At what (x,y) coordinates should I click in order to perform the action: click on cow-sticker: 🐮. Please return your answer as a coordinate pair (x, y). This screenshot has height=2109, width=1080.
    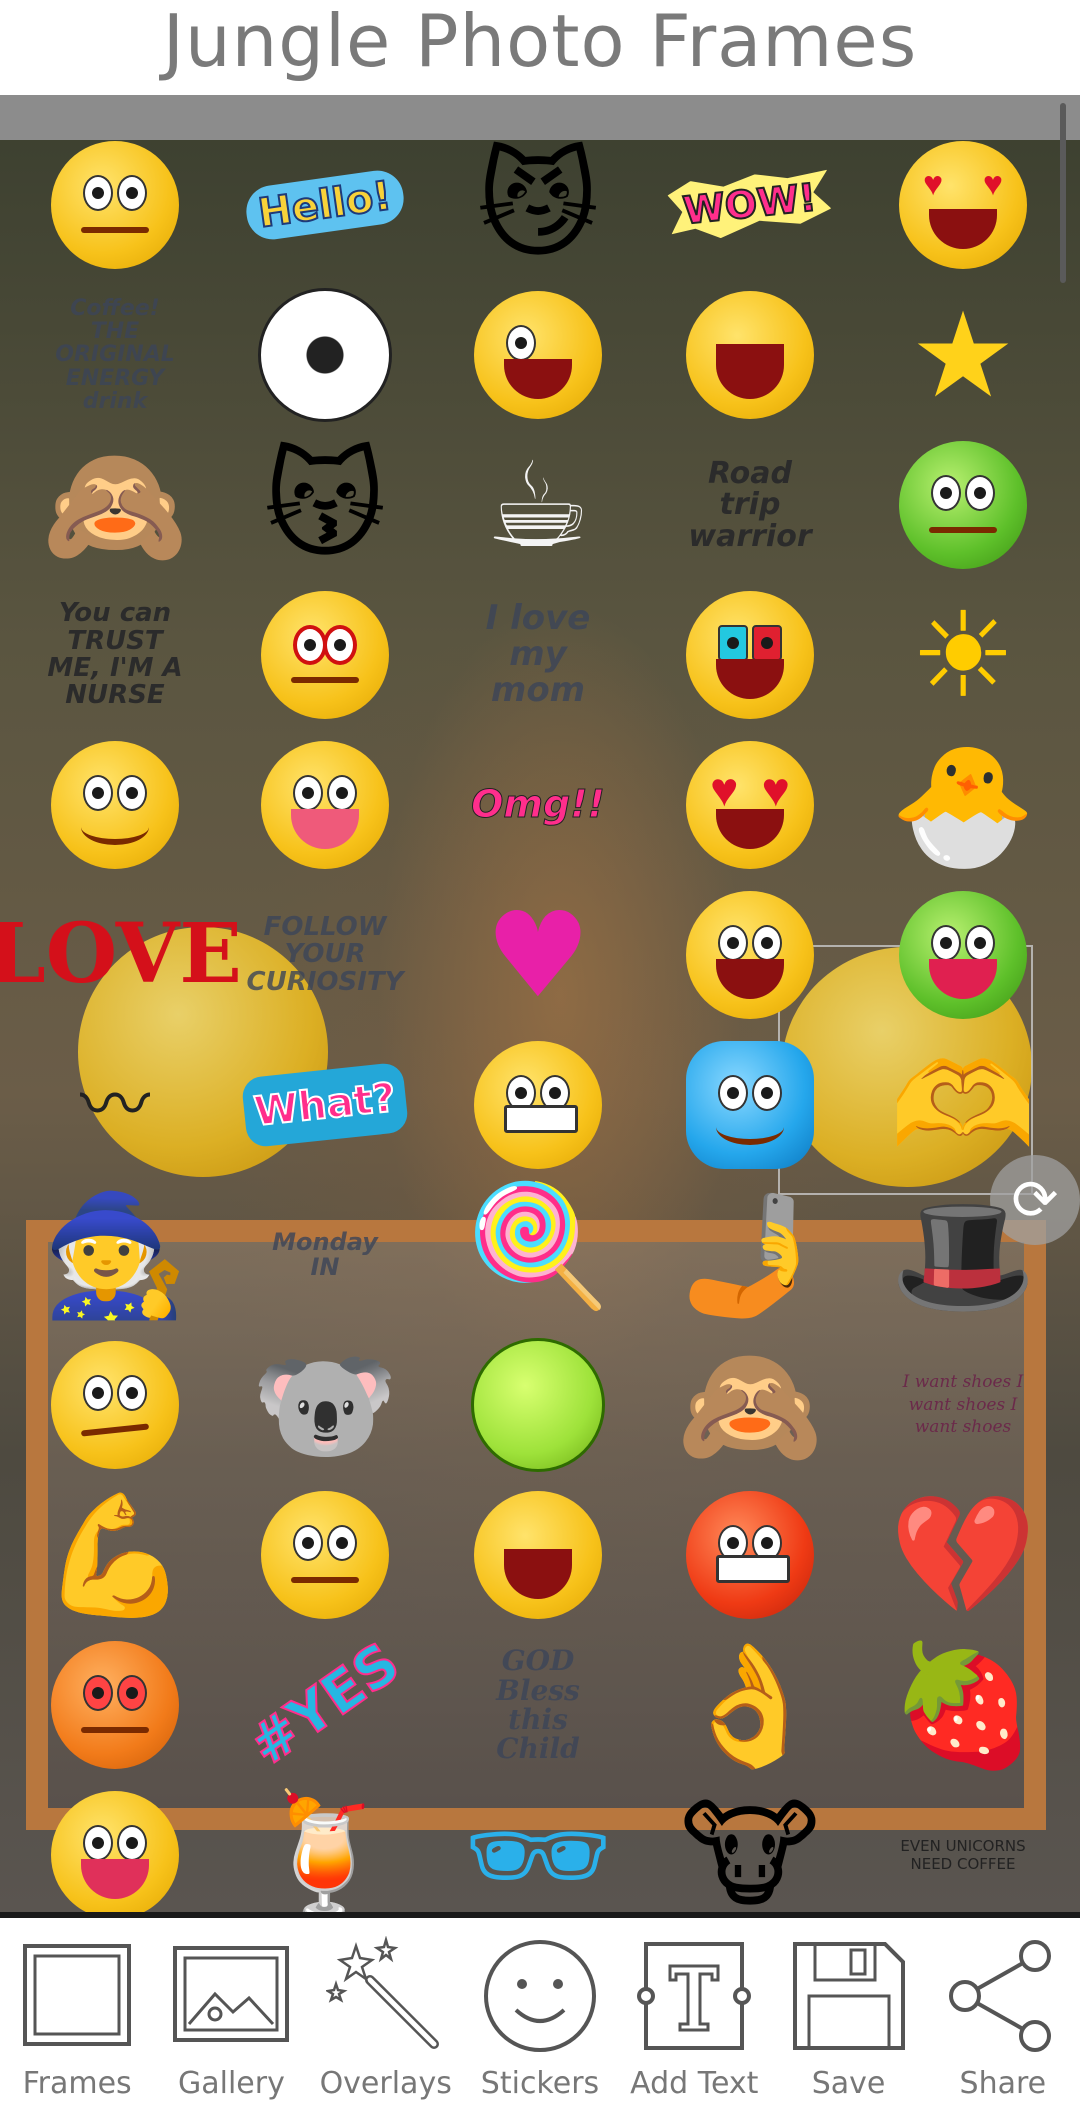
    Looking at the image, I should click on (750, 1848).